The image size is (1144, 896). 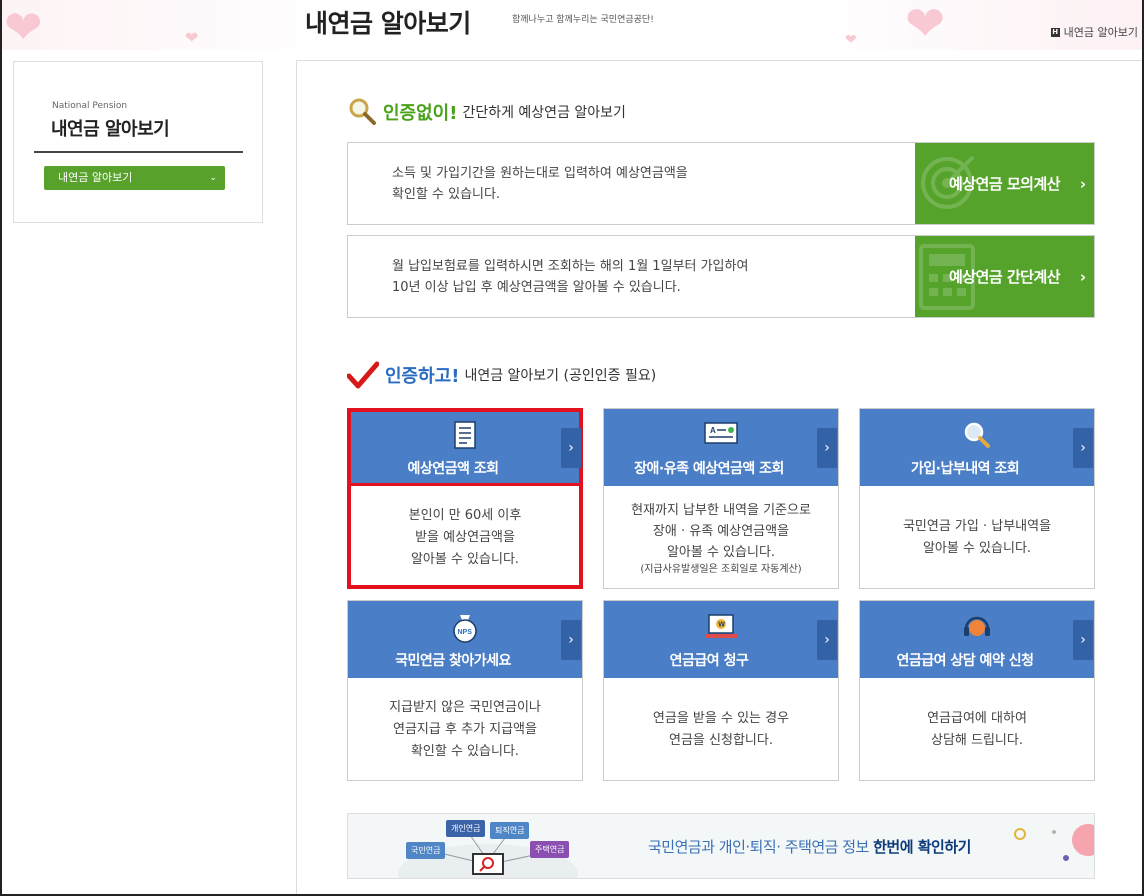 I want to click on banner-text-bold: 한번에 확인하기, so click(x=922, y=847).